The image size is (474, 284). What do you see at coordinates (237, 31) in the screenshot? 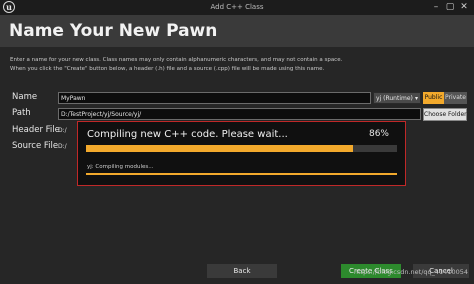
I see `page-header: Name Your New Pawn` at bounding box center [237, 31].